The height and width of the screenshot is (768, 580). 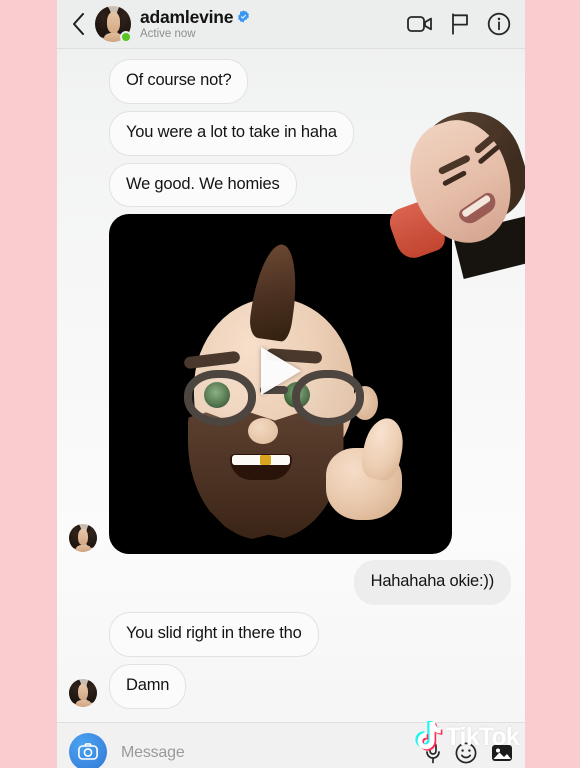 I want to click on composer-actions, so click(x=469, y=752).